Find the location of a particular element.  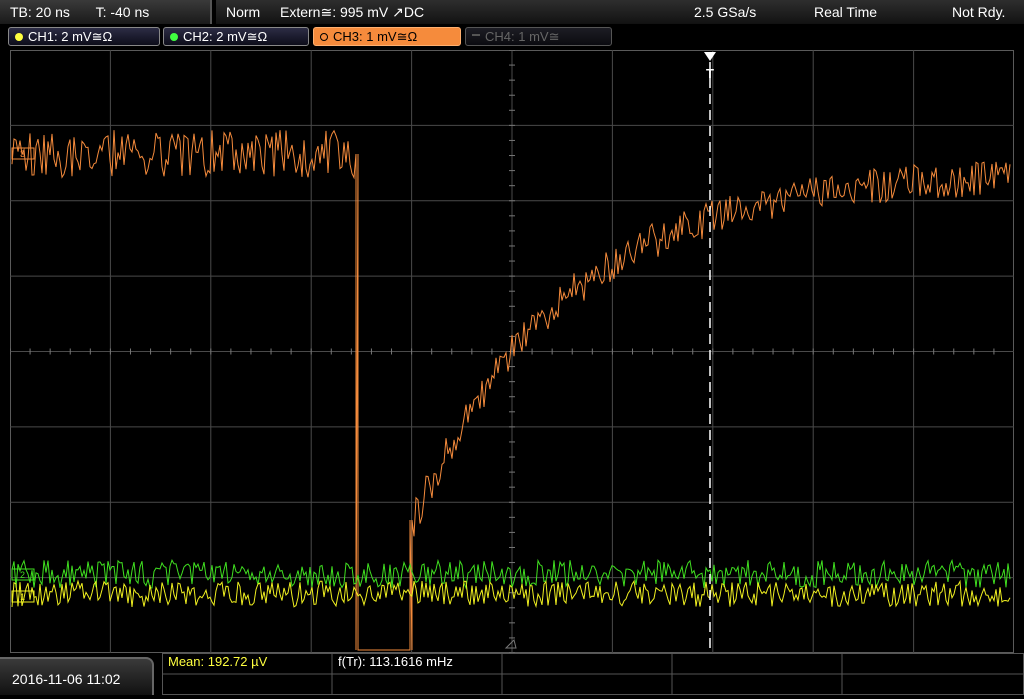

timebase-box: TB: 20 ns T: -40 ns is located at coordinates (106, 12).